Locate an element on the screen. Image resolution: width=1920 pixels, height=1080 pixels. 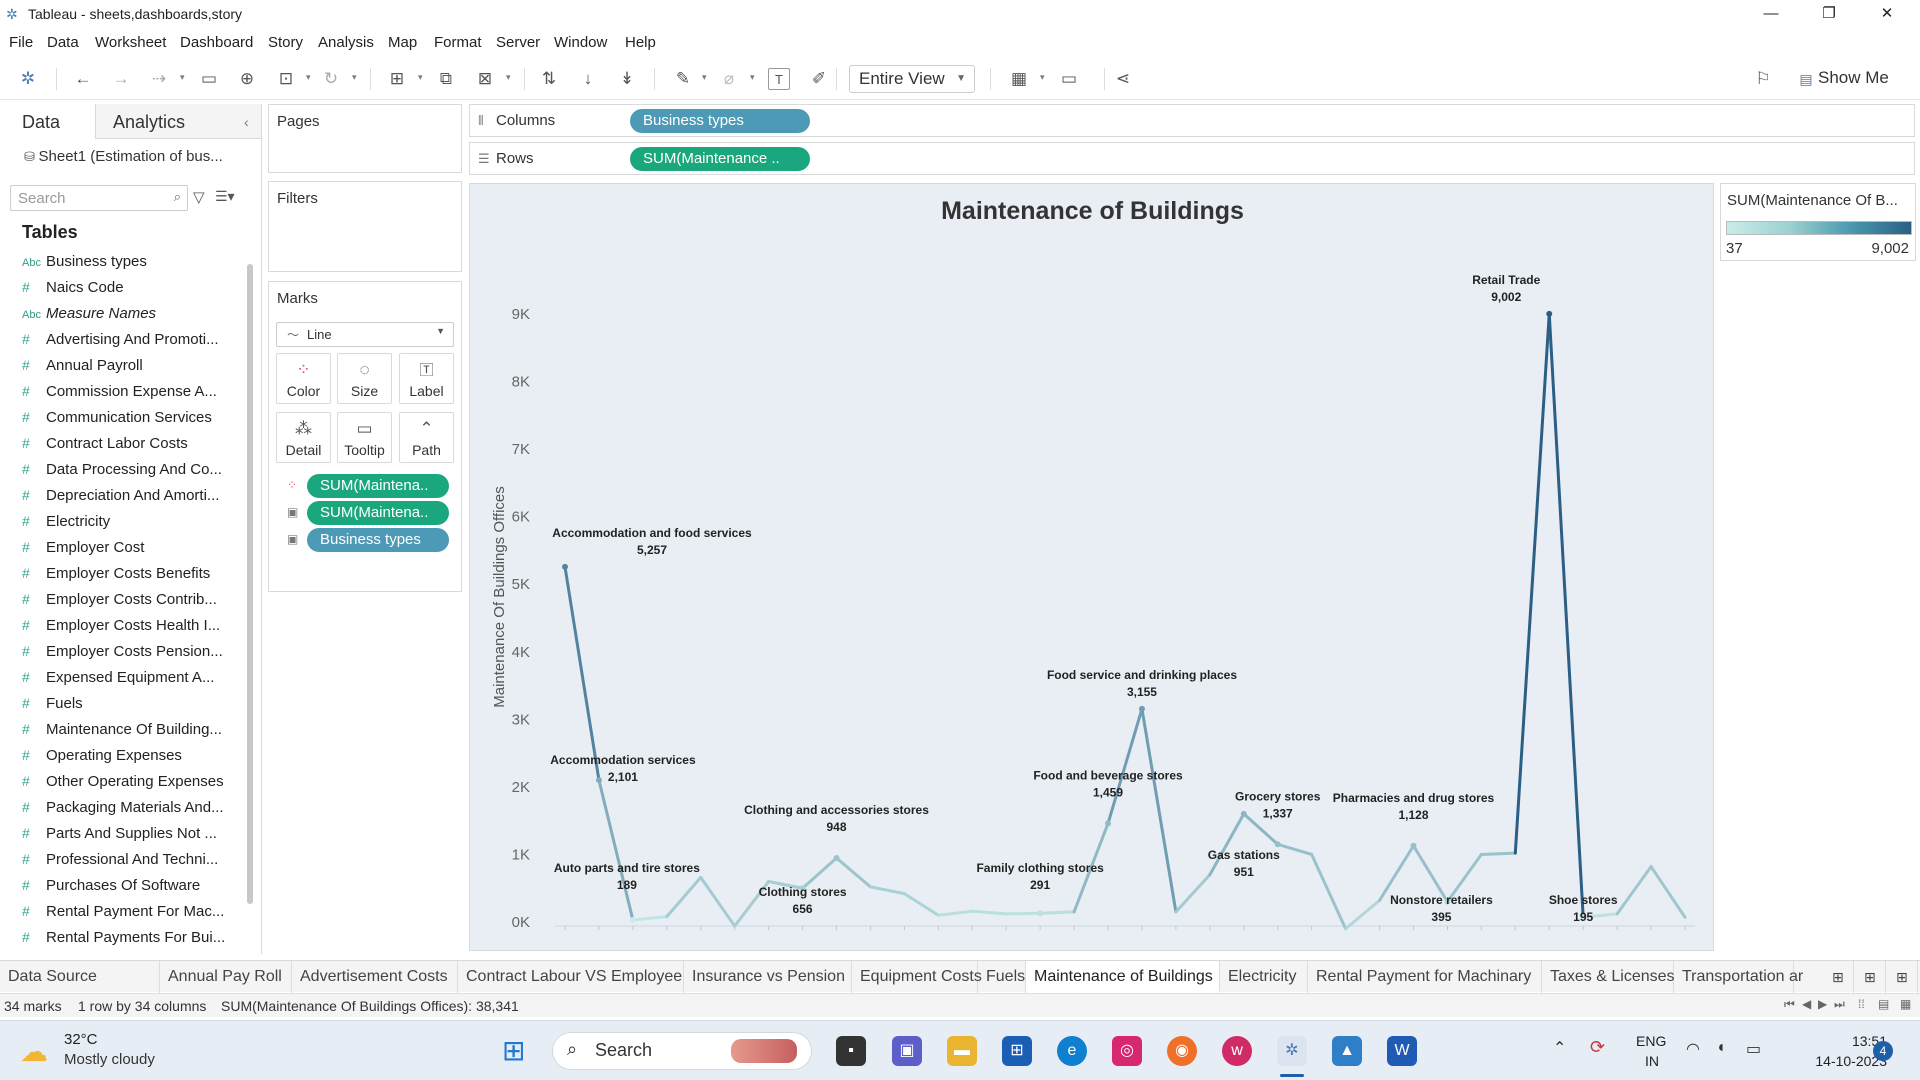
file-explorer-icon: ▬ is located at coordinates (962, 1051).